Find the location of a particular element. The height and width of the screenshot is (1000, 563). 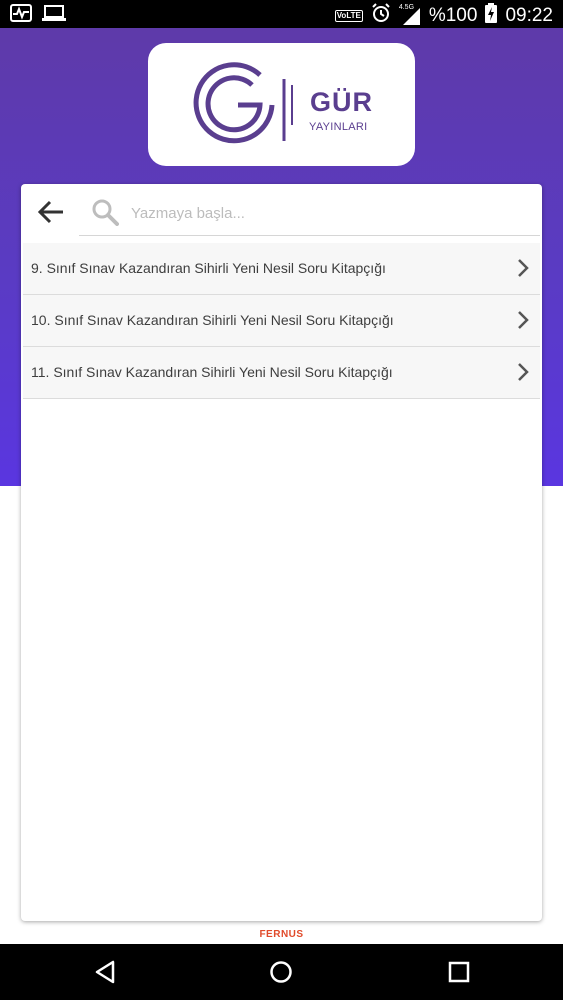

battery-charging-icon is located at coordinates (491, 15).